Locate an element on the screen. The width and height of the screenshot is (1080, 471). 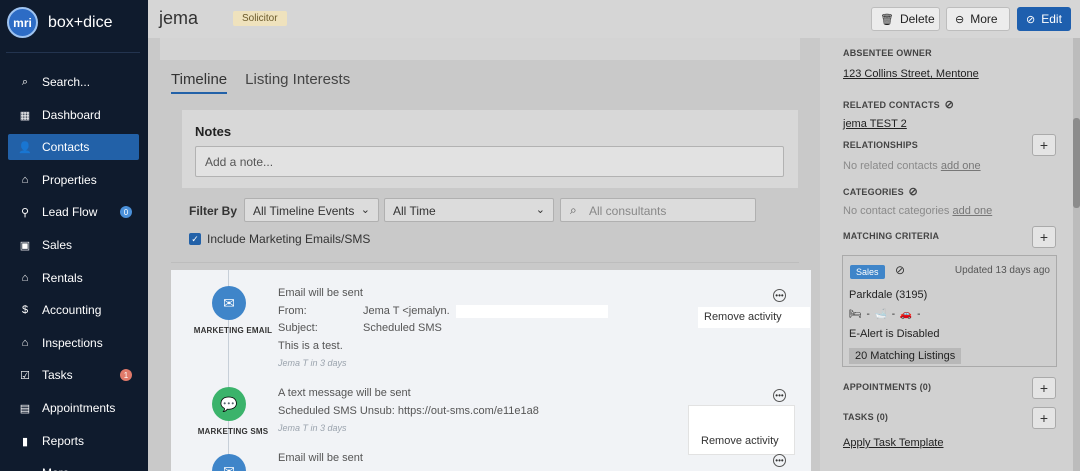
add-category-link: add one is located at coordinates (972, 211).